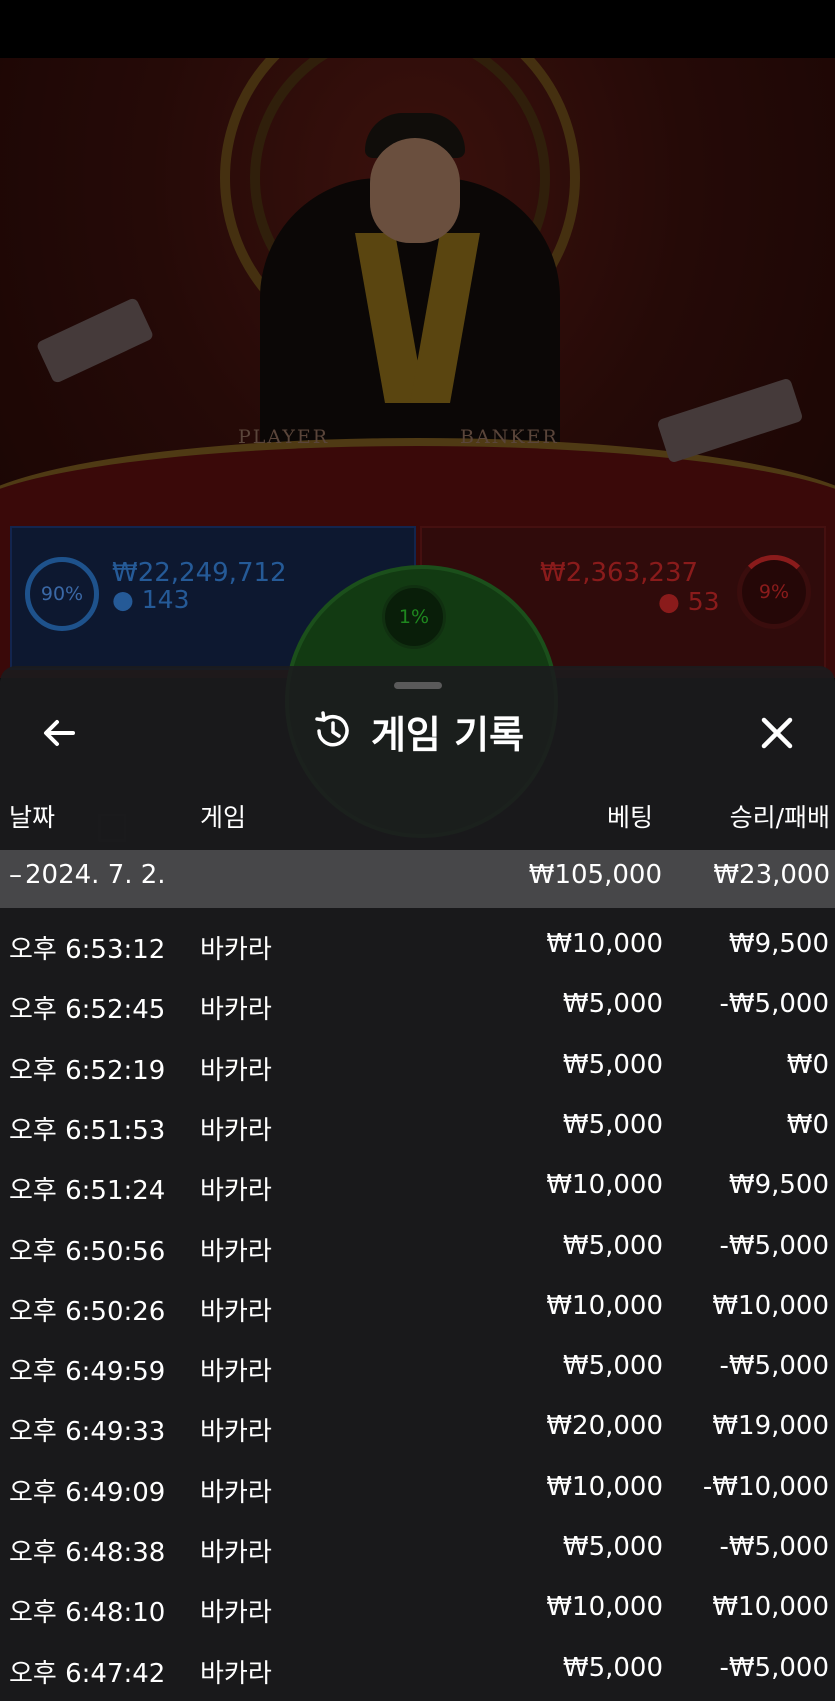  Describe the element at coordinates (418, 685) in the screenshot. I see `sheet-drag-handle` at that location.